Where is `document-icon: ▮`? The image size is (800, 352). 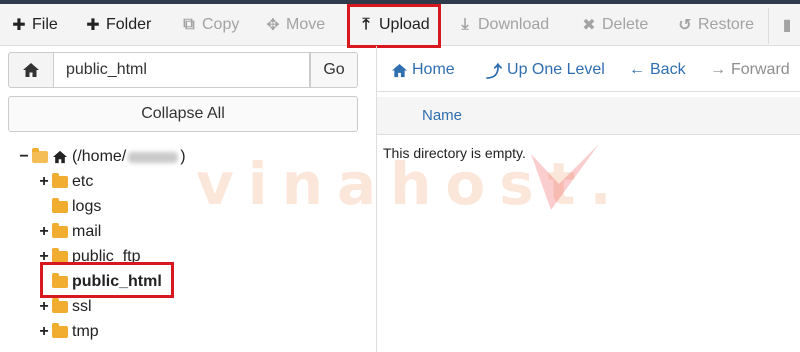
document-icon: ▮ is located at coordinates (787, 25).